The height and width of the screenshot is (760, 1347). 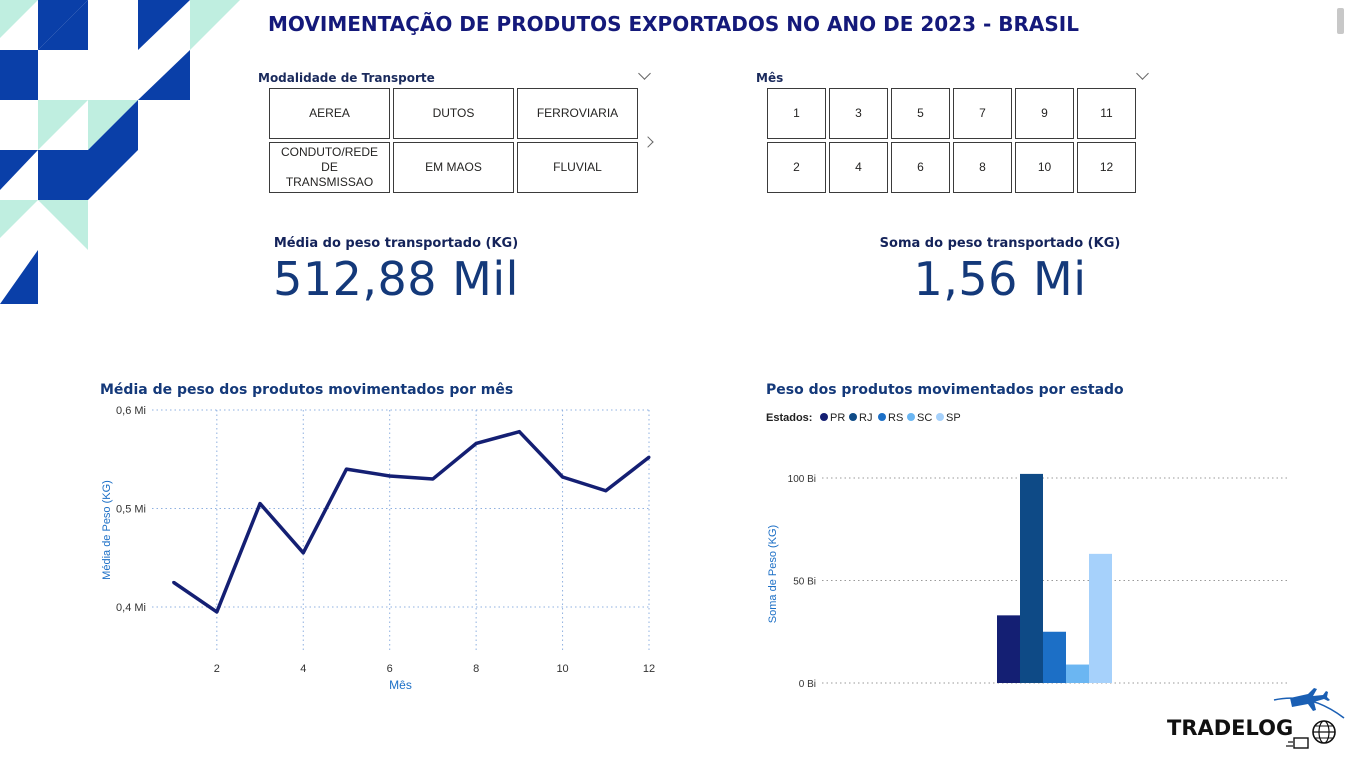 What do you see at coordinates (796, 167) in the screenshot?
I see `month-option: 2` at bounding box center [796, 167].